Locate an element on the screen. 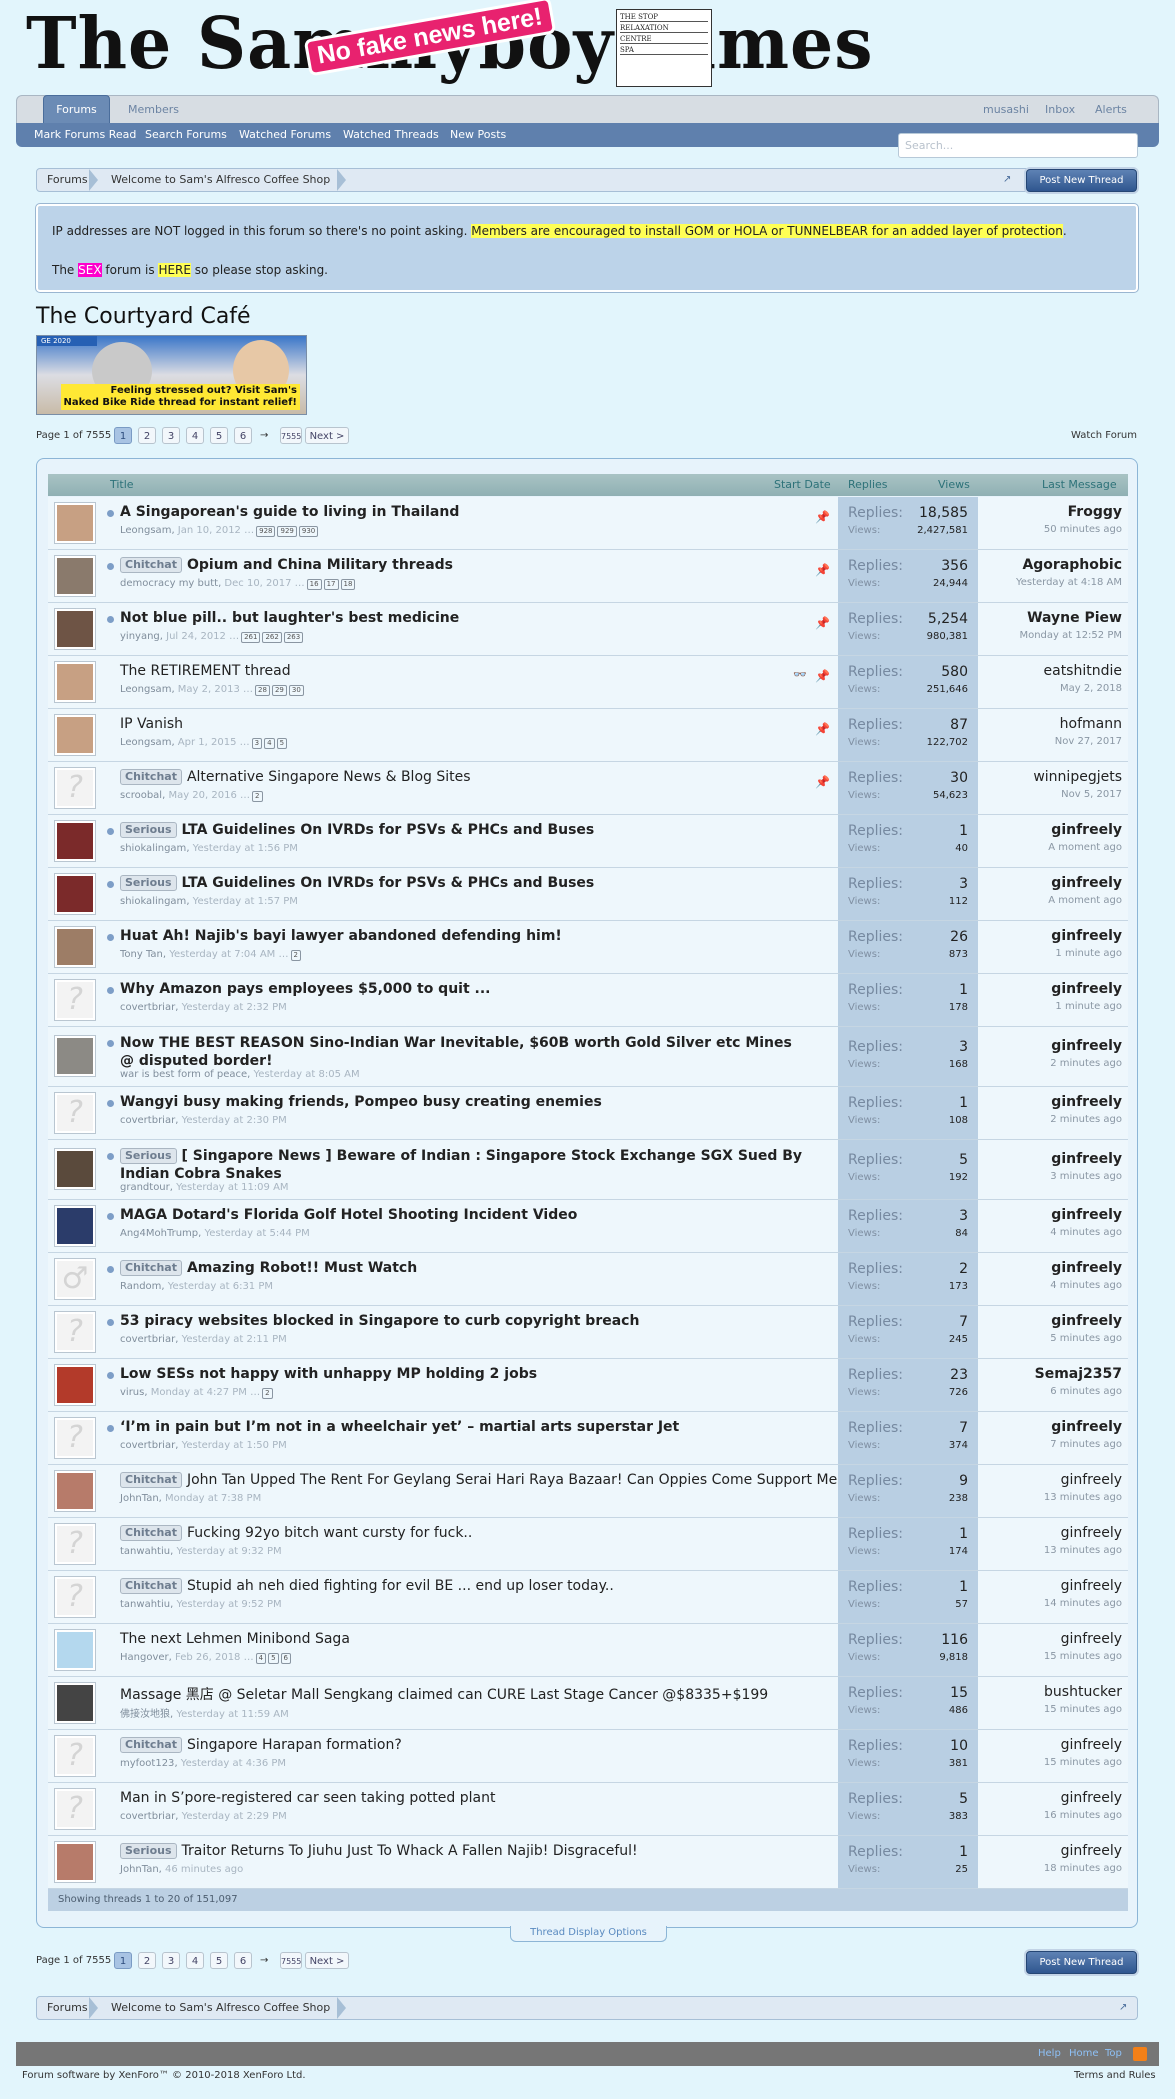  last-message-user: Wayne Piew is located at coordinates (1070, 618).